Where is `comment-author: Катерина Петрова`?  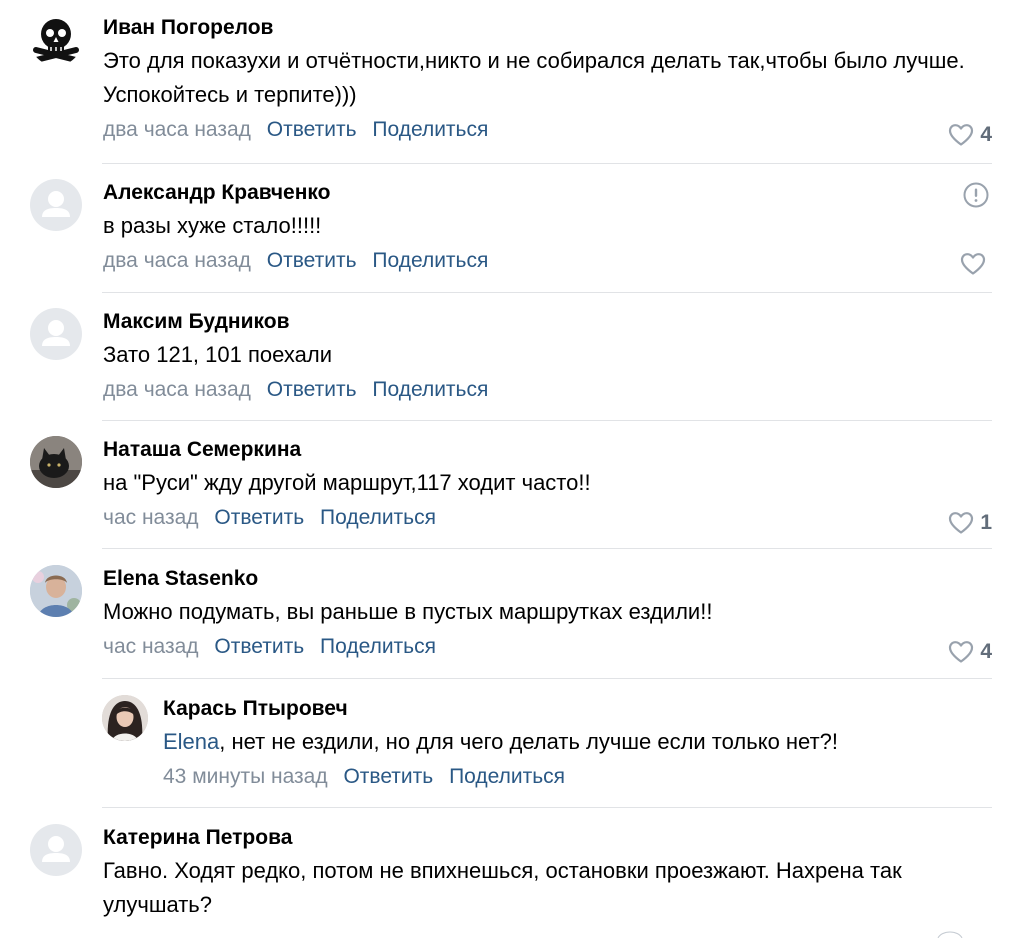 comment-author: Катерина Петрова is located at coordinates (547, 838).